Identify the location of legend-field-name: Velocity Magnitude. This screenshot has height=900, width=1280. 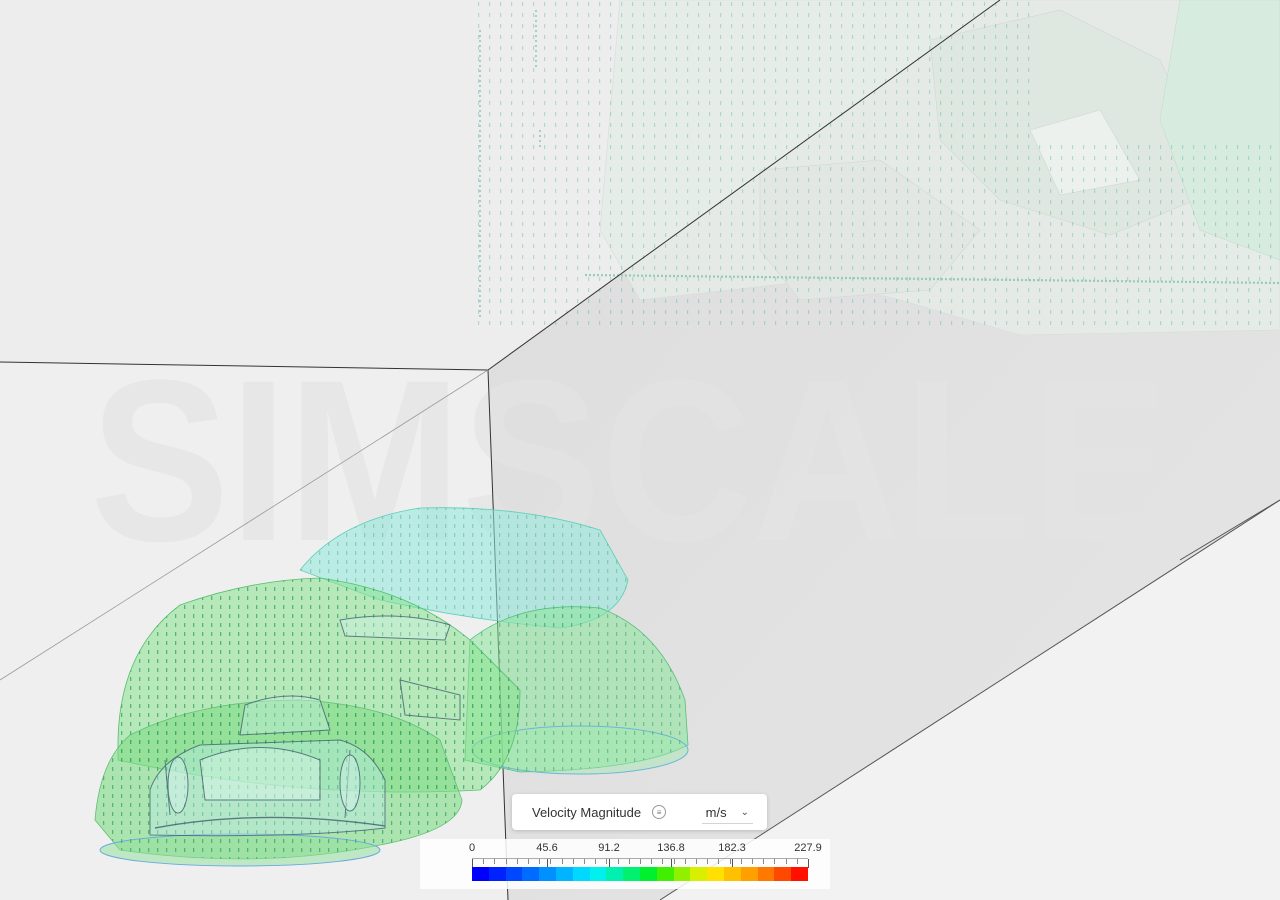
(587, 812).